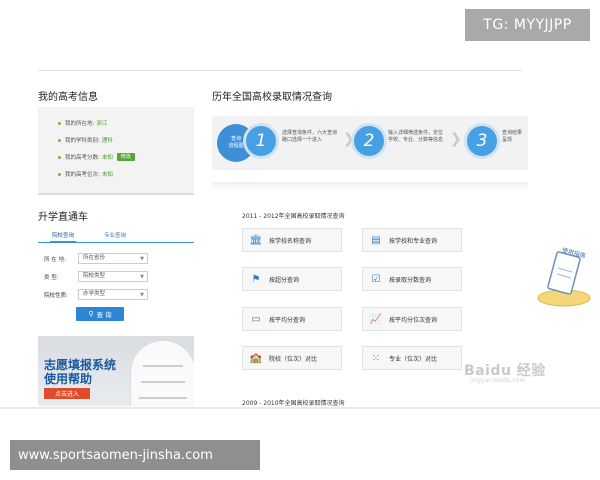 The image size is (600, 480). I want to click on info-value: 浙江, so click(102, 124).